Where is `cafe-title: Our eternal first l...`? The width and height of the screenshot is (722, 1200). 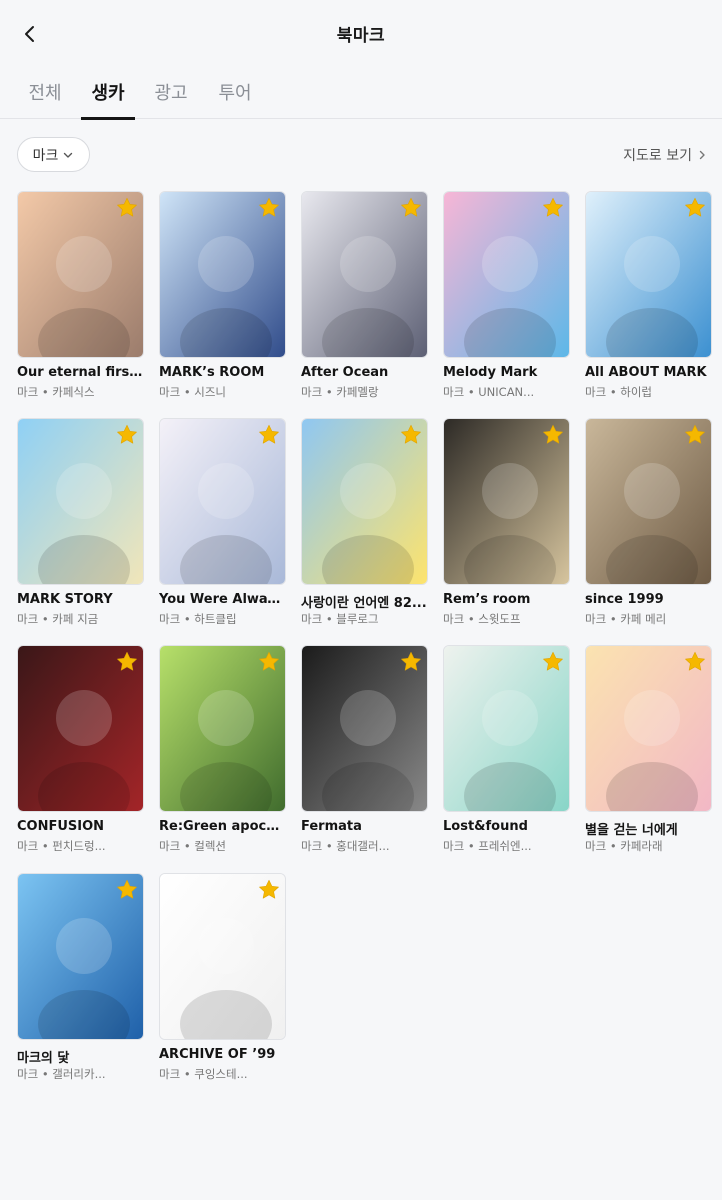
cafe-title: Our eternal first l... is located at coordinates (80, 372).